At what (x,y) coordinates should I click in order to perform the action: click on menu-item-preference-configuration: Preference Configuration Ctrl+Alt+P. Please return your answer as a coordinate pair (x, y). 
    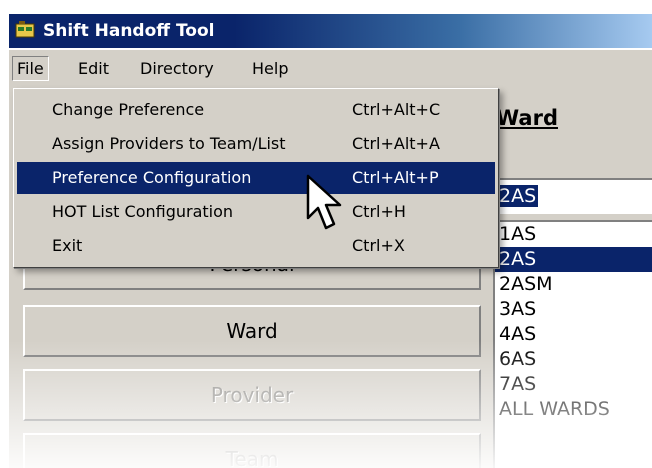
    Looking at the image, I should click on (256, 178).